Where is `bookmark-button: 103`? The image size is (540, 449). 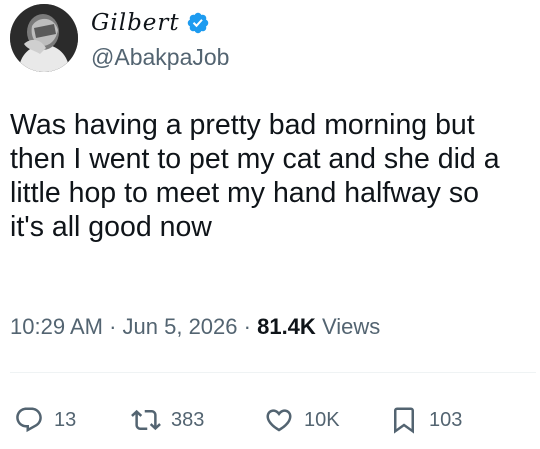
bookmark-button: 103 is located at coordinates (425, 420).